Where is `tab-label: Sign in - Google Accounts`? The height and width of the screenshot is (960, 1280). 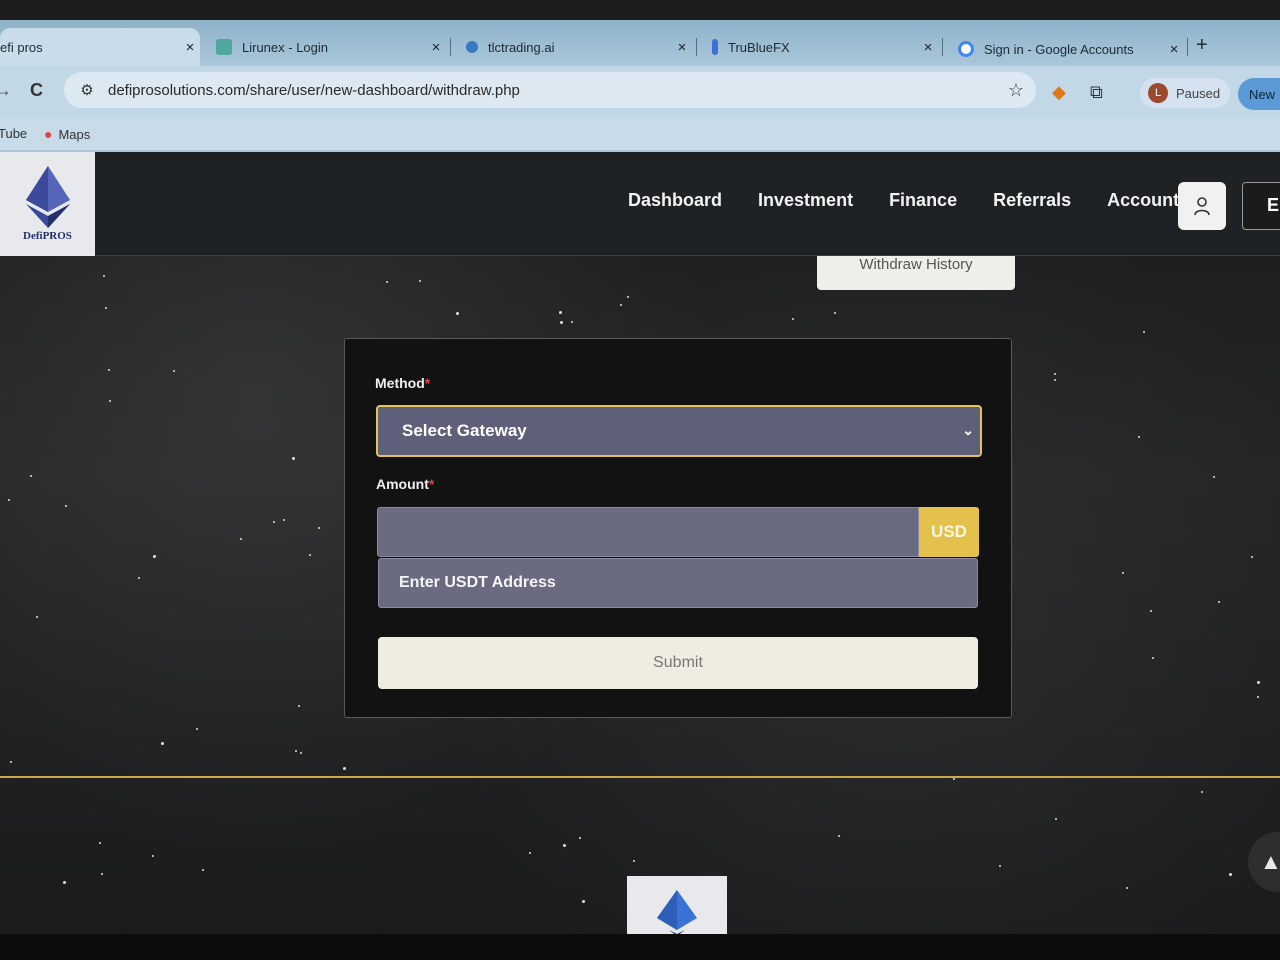
tab-label: Sign in - Google Accounts is located at coordinates (1059, 49).